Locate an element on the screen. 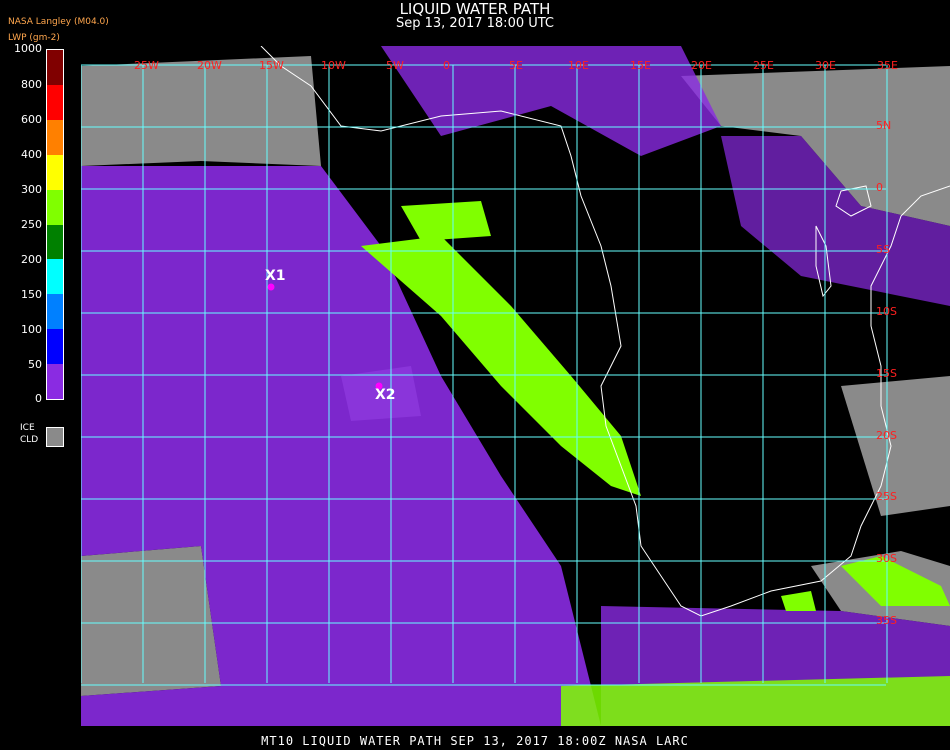  ice-cloud-swatch is located at coordinates (55, 437).